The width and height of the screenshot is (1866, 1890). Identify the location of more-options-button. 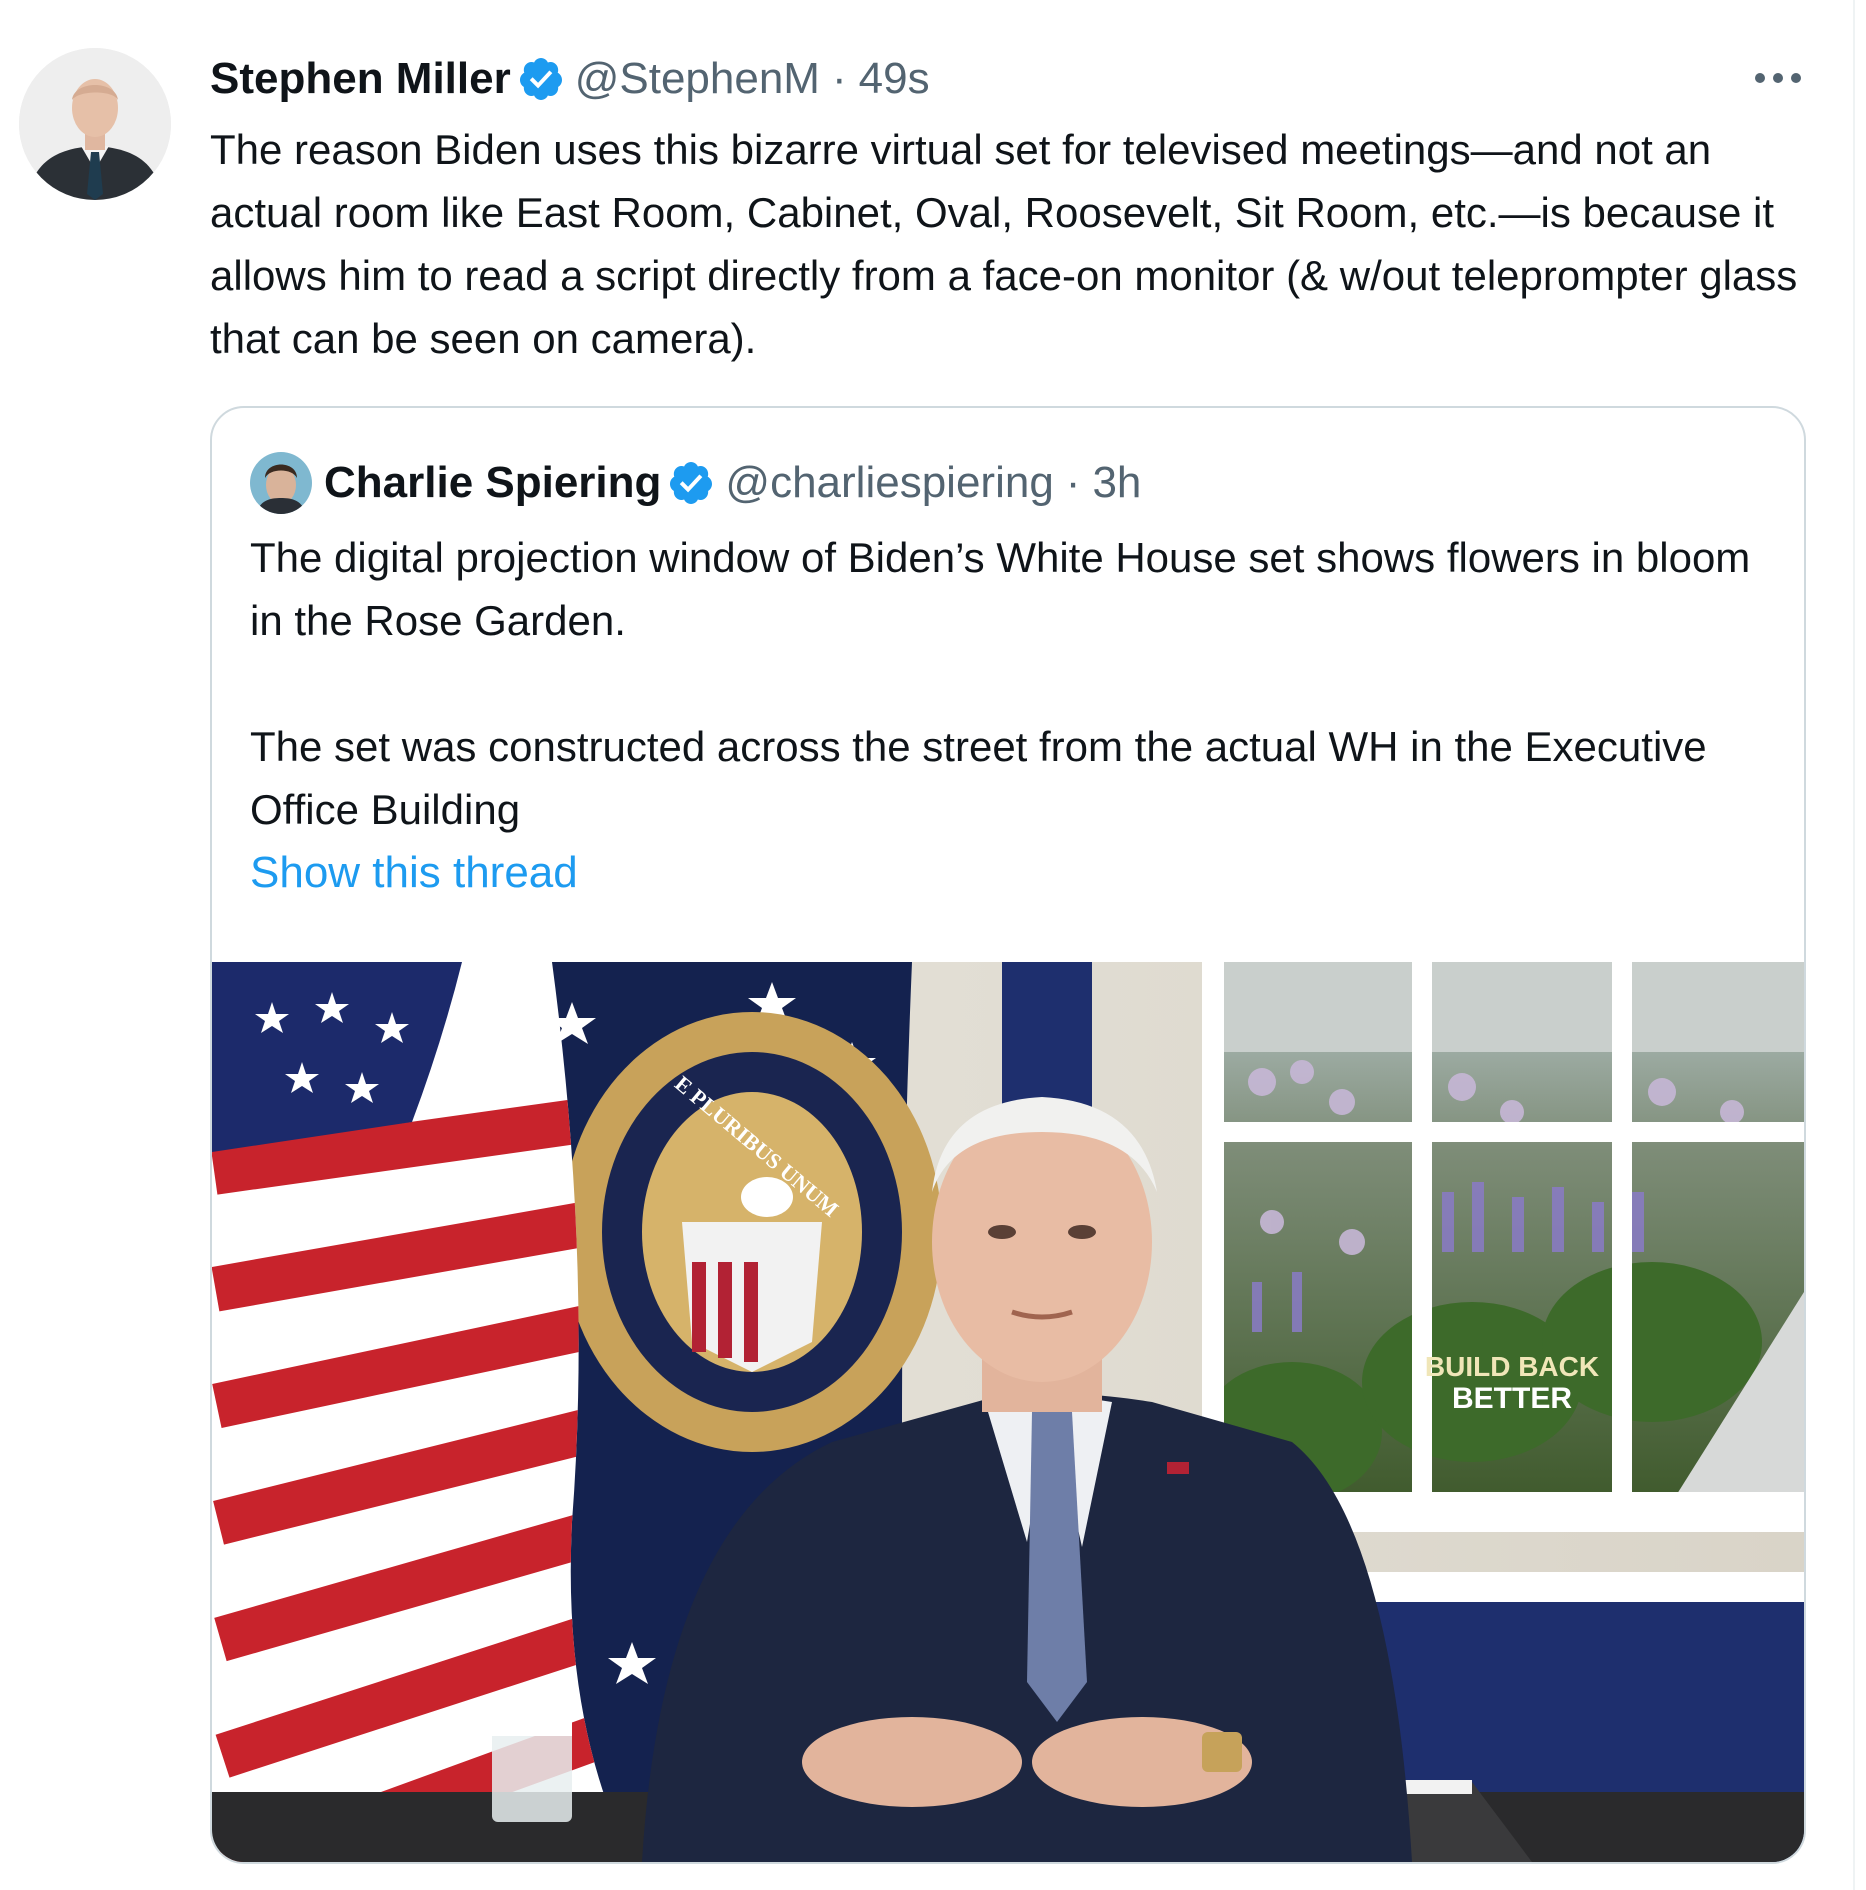
(1778, 78).